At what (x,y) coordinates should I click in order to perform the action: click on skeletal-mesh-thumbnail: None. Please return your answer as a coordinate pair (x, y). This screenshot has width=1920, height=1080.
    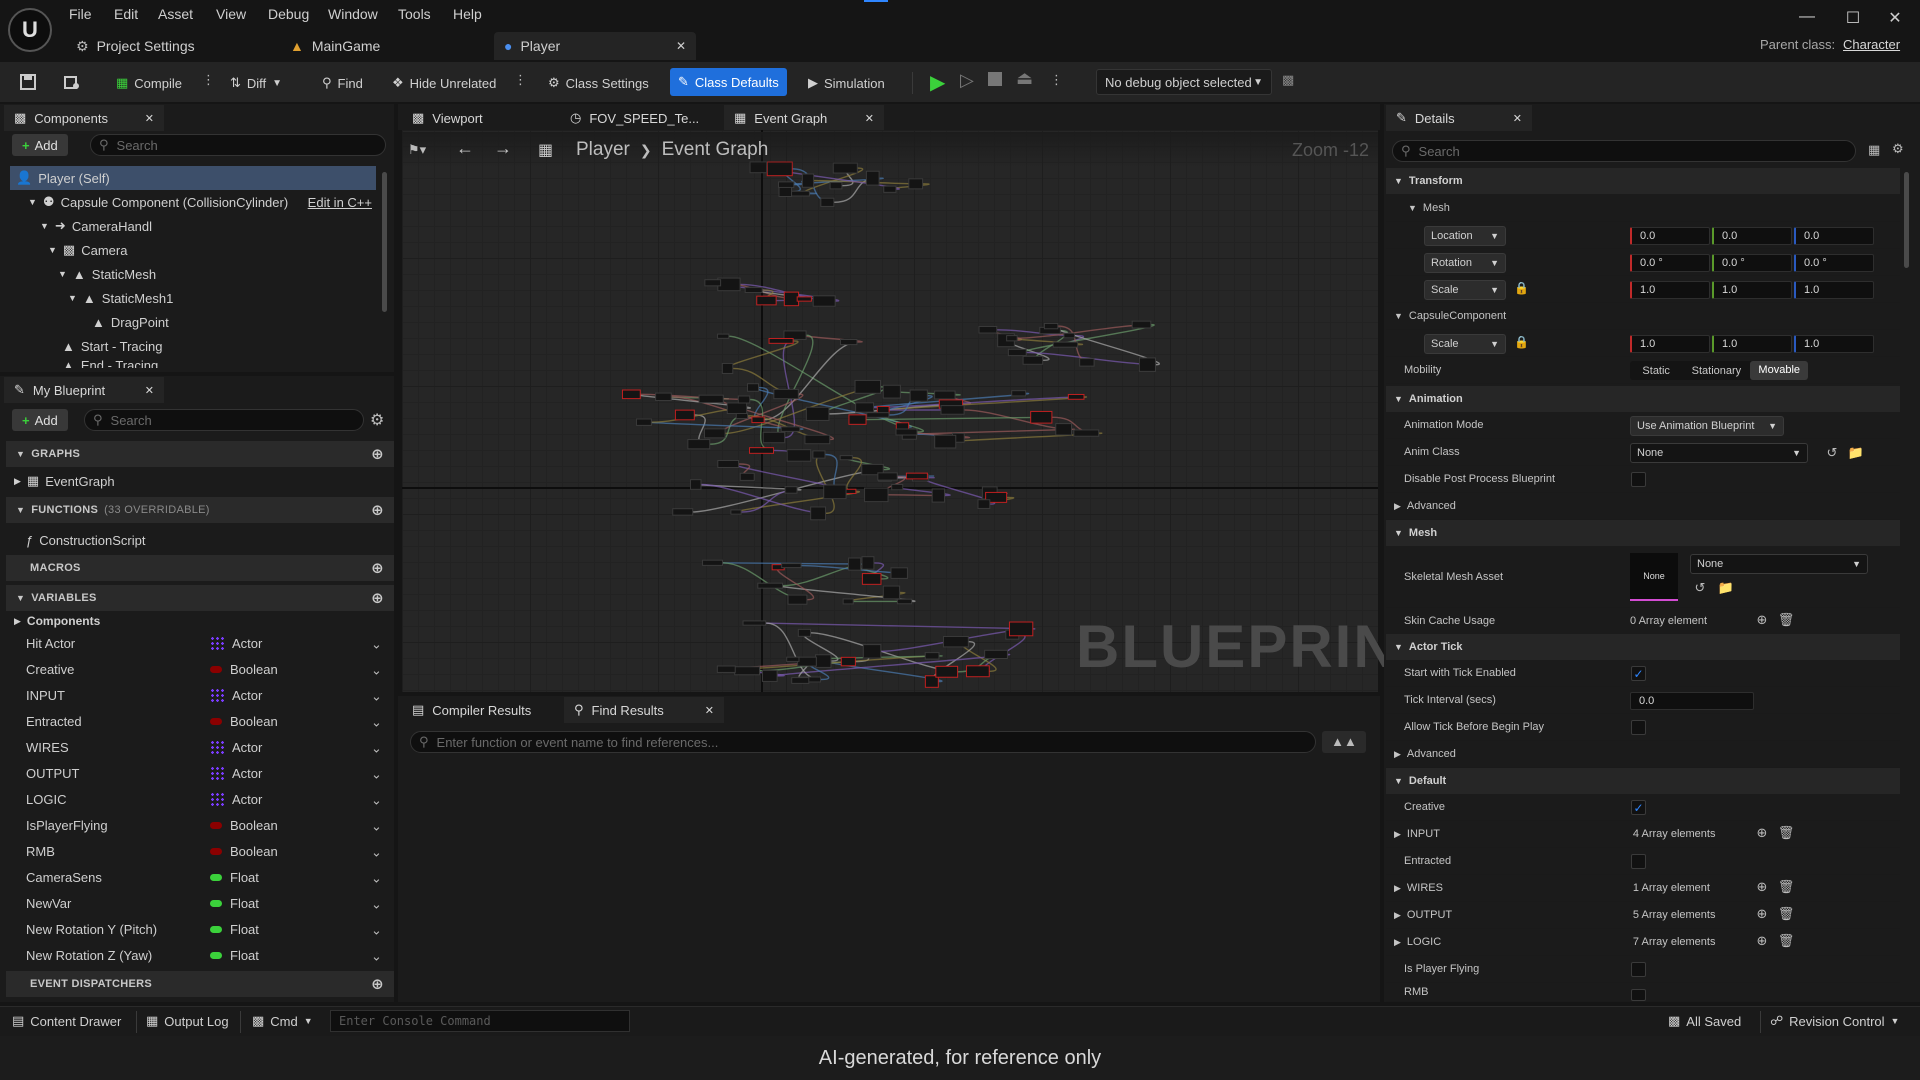
    Looking at the image, I should click on (1654, 577).